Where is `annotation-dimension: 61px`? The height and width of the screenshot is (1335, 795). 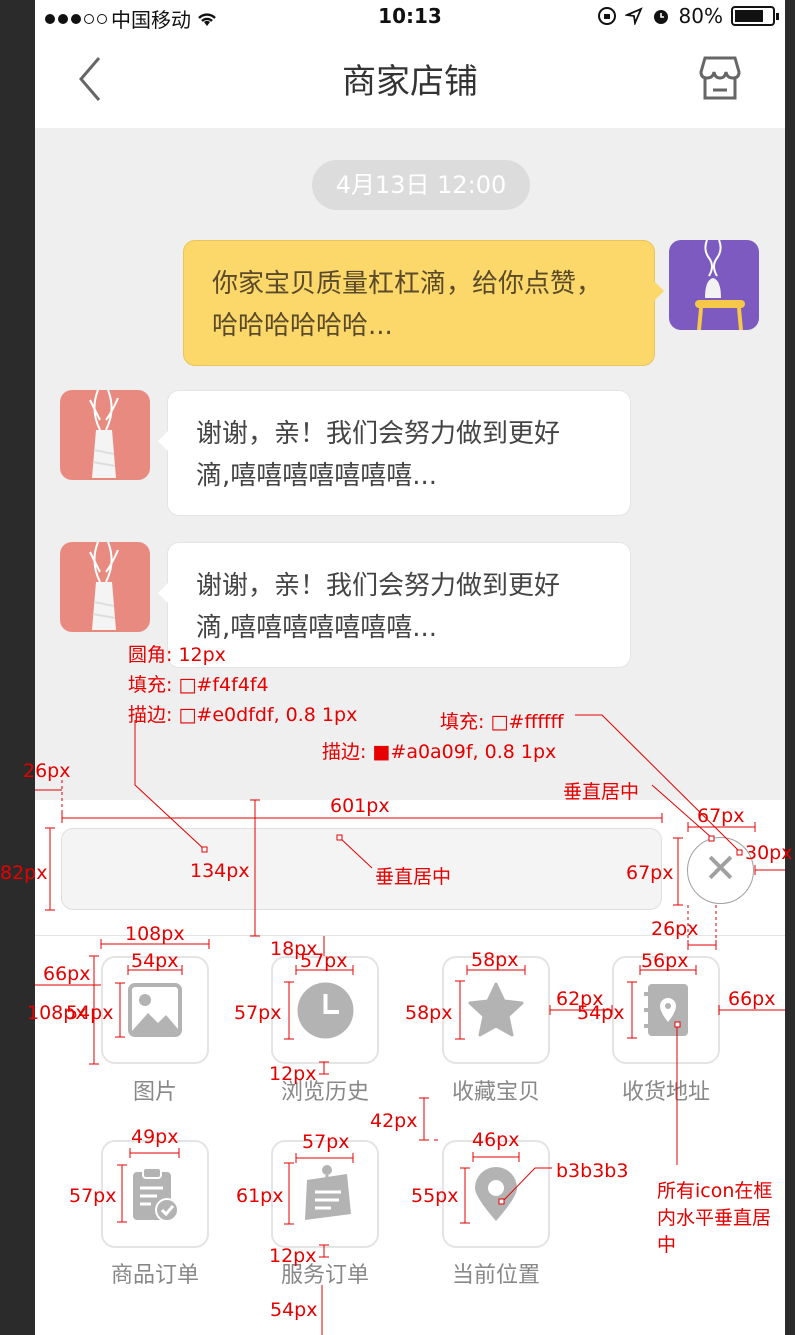
annotation-dimension: 61px is located at coordinates (260, 1196).